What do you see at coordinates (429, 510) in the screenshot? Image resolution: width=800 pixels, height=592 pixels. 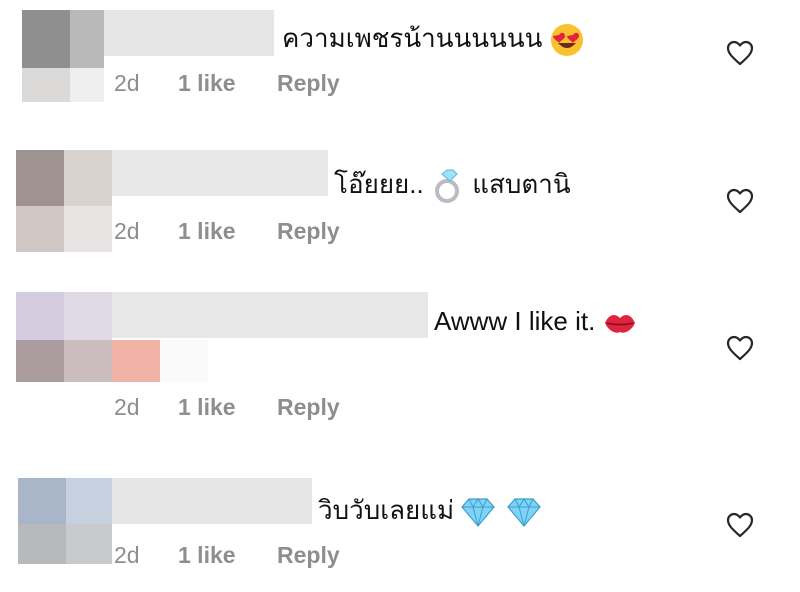 I see `comment-text: วิบวับเลยแม่` at bounding box center [429, 510].